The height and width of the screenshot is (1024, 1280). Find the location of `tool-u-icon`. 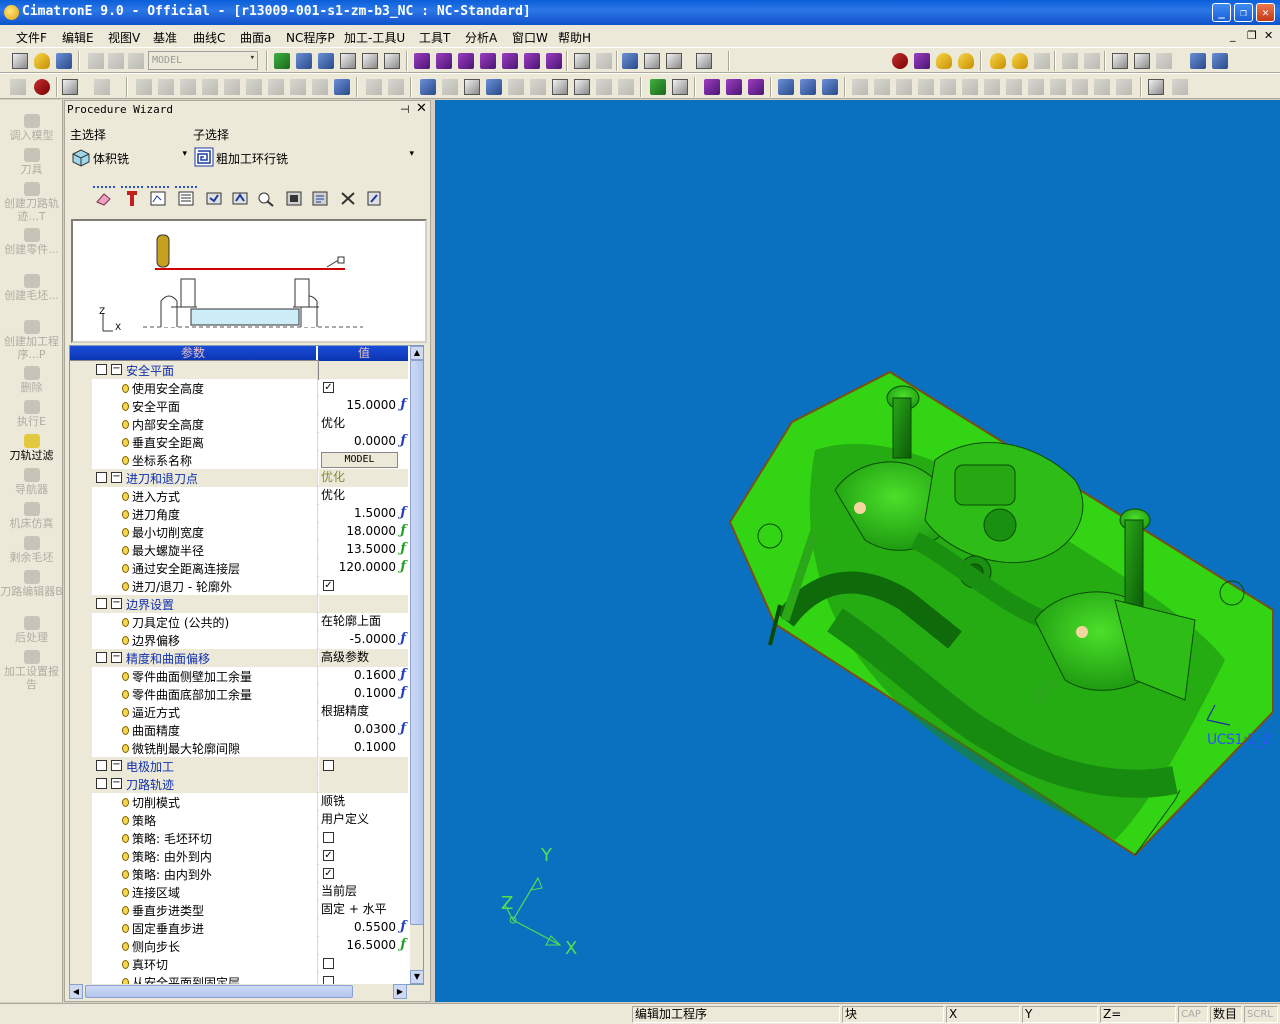

tool-u-icon is located at coordinates (734, 87).